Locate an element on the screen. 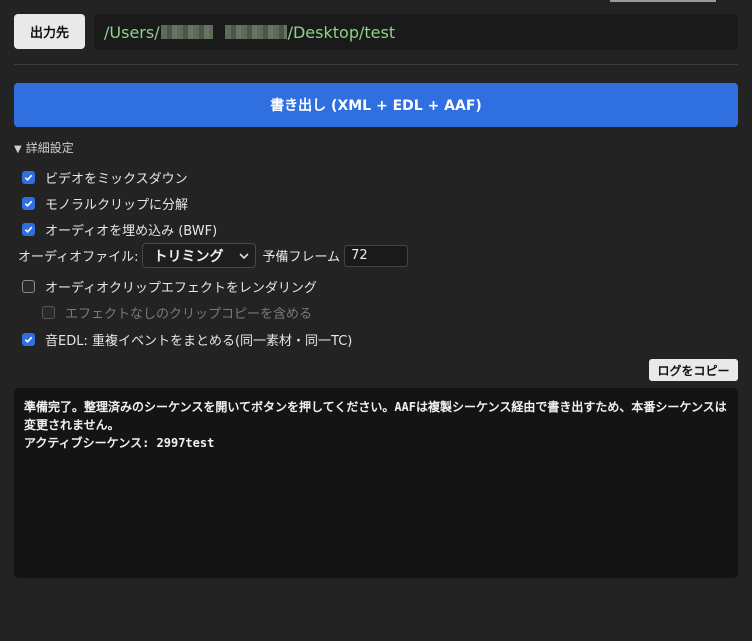  split-mono-option: モノラルクリップに分解 is located at coordinates (105, 203).